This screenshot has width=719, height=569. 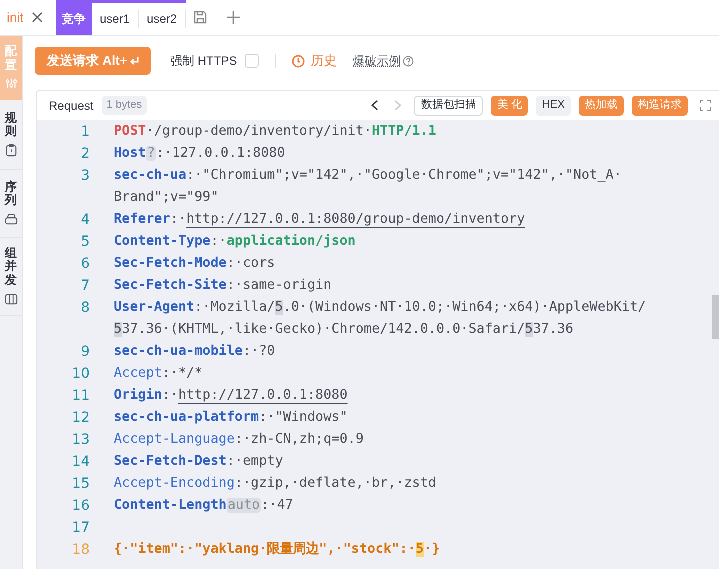 I want to click on line-number: 4, so click(x=85, y=220).